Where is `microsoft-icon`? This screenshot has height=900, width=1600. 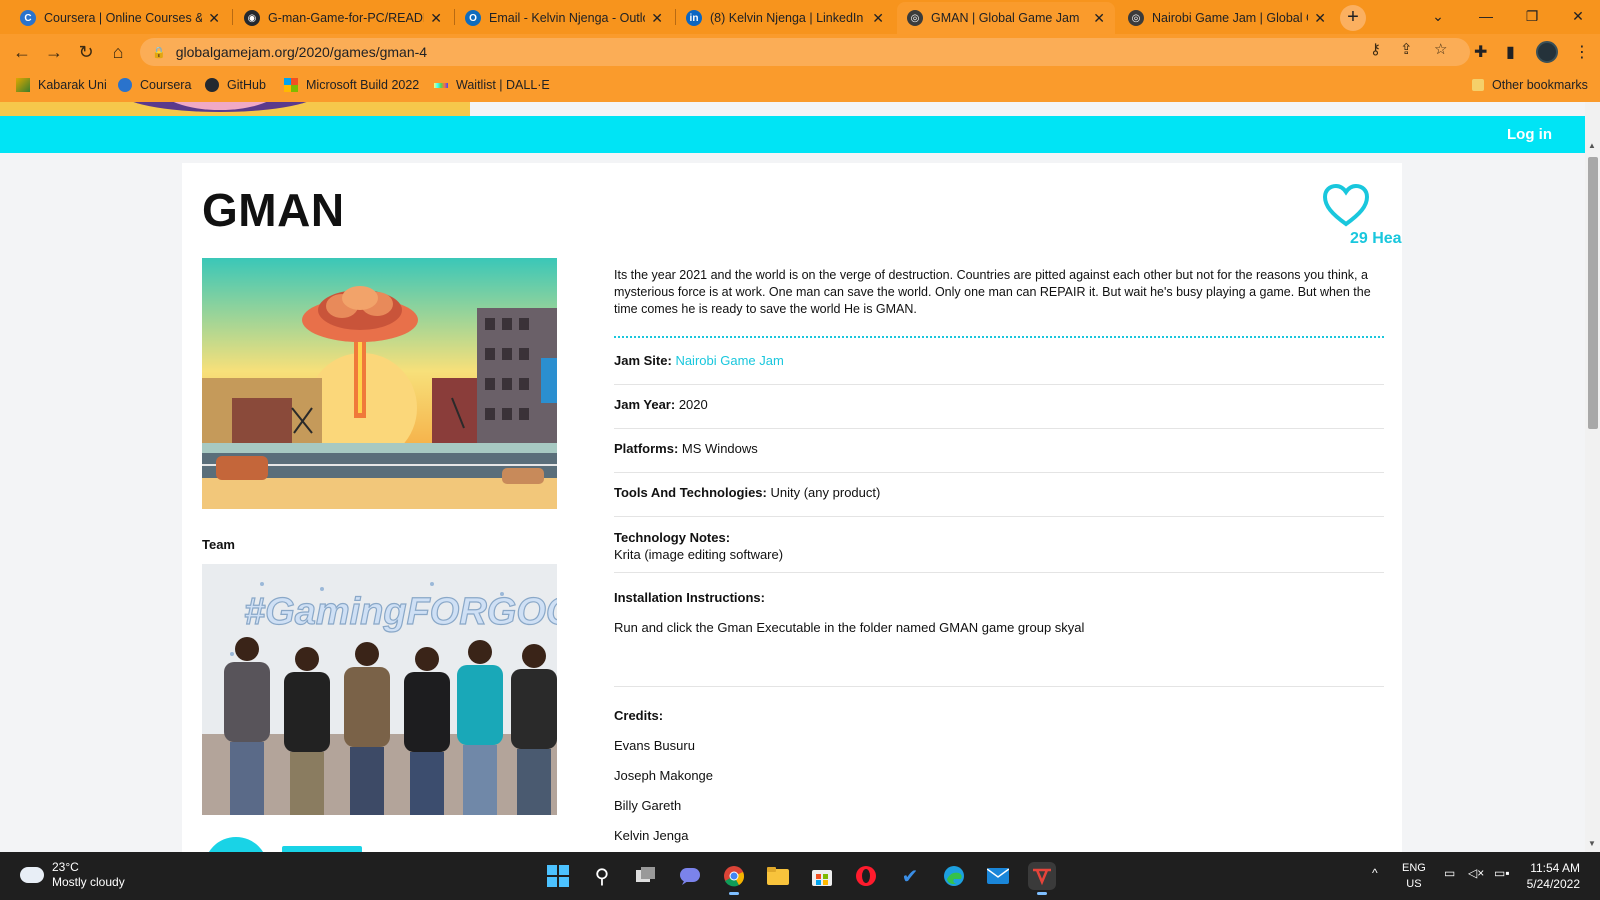
microsoft-icon is located at coordinates (291, 85).